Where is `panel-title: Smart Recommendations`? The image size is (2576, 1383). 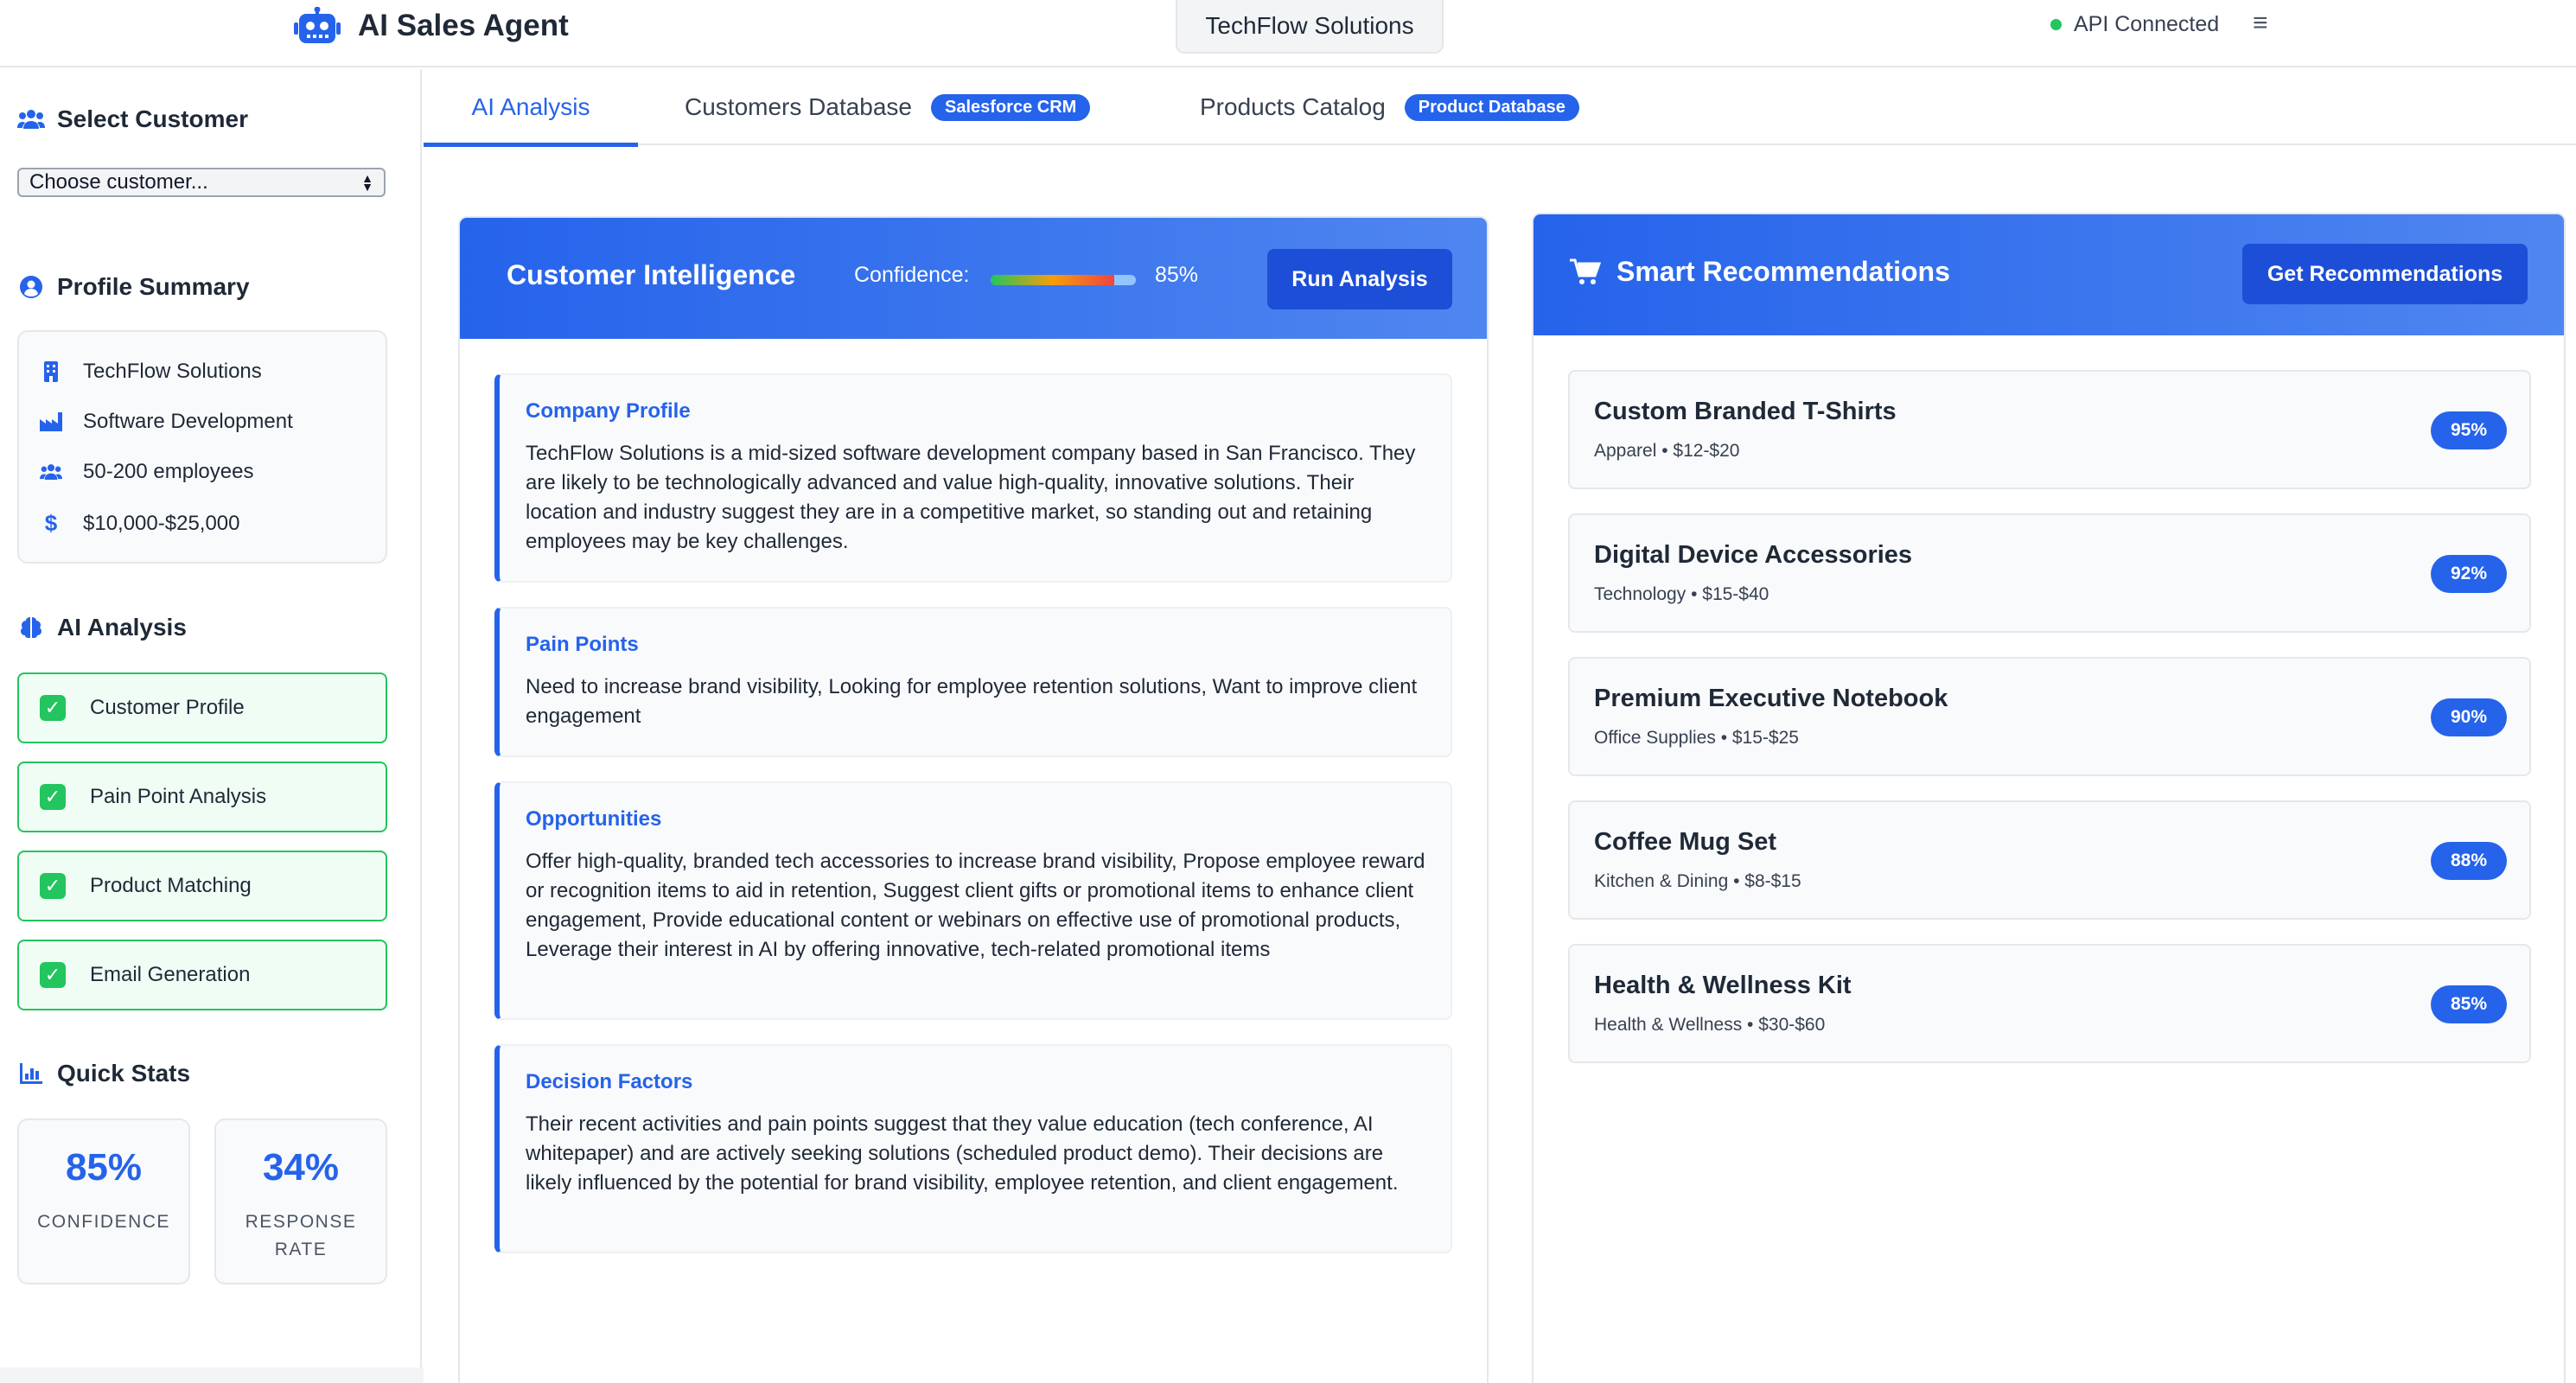
panel-title: Smart Recommendations is located at coordinates (1760, 272).